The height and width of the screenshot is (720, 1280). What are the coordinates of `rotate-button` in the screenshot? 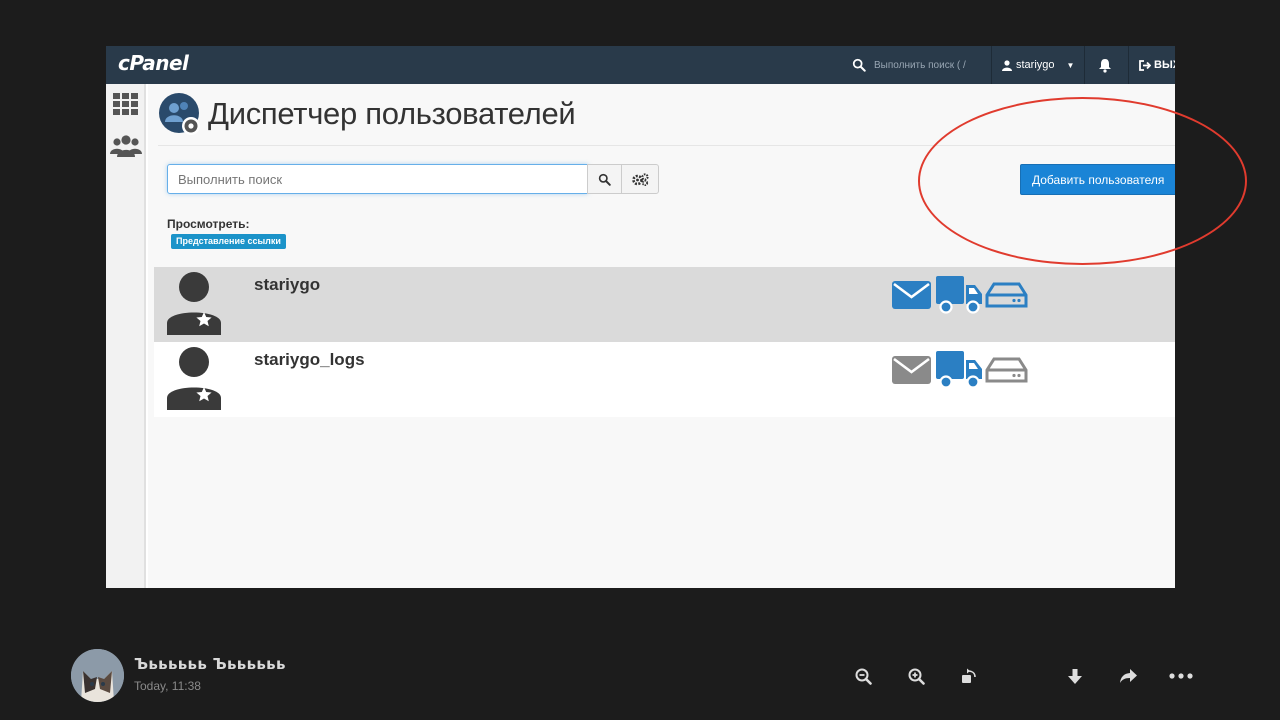 It's located at (969, 676).